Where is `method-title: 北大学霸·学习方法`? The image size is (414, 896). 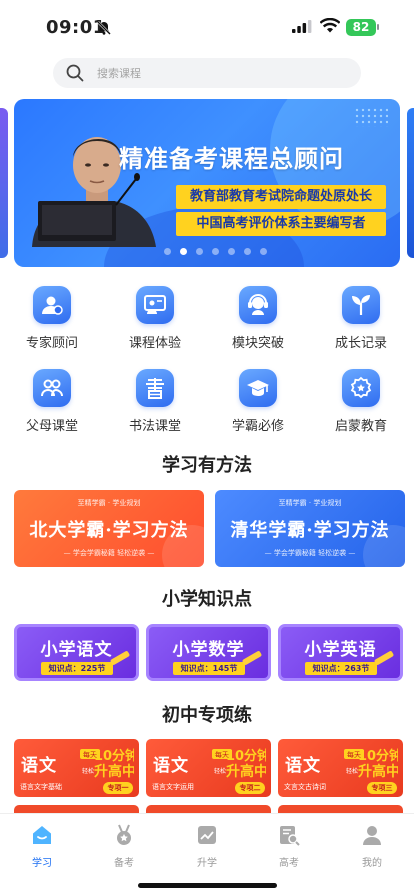 method-title: 北大学霸·学习方法 is located at coordinates (109, 530).